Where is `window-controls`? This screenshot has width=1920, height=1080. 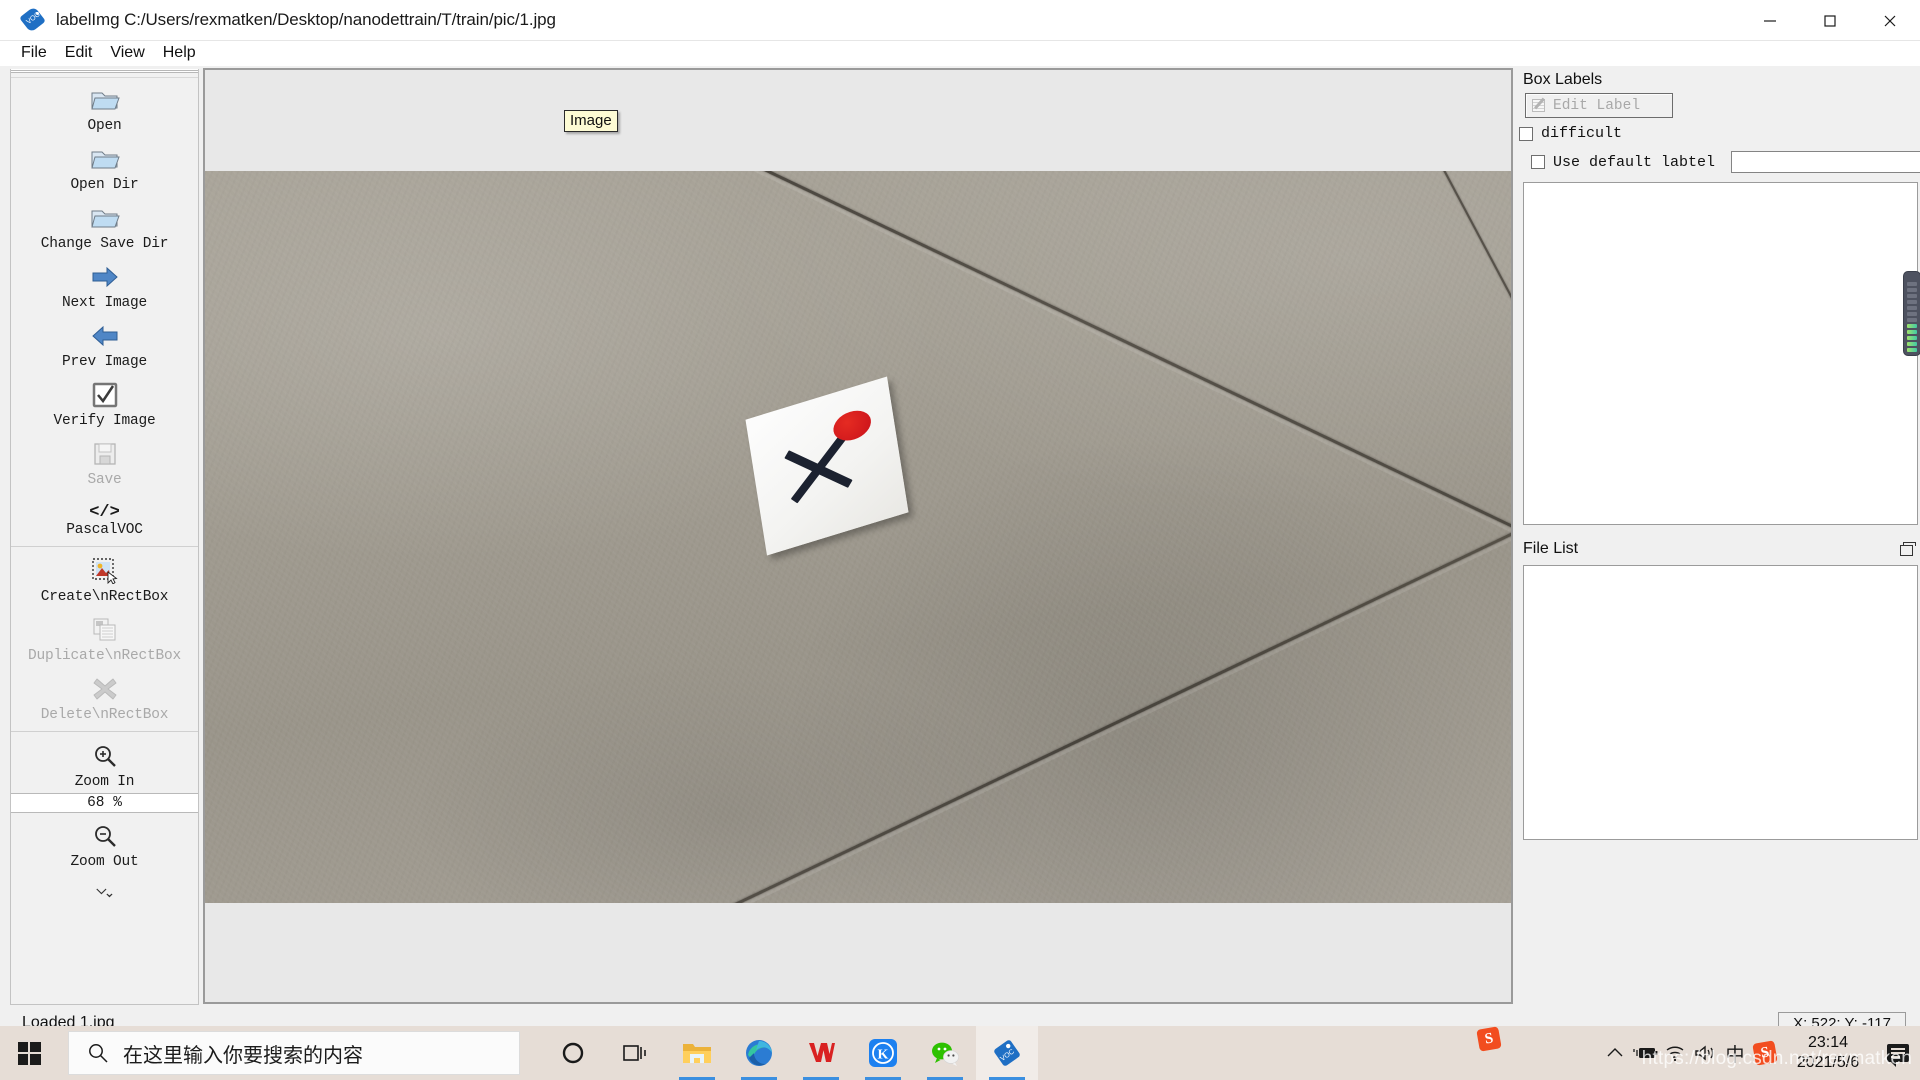 window-controls is located at coordinates (1830, 20).